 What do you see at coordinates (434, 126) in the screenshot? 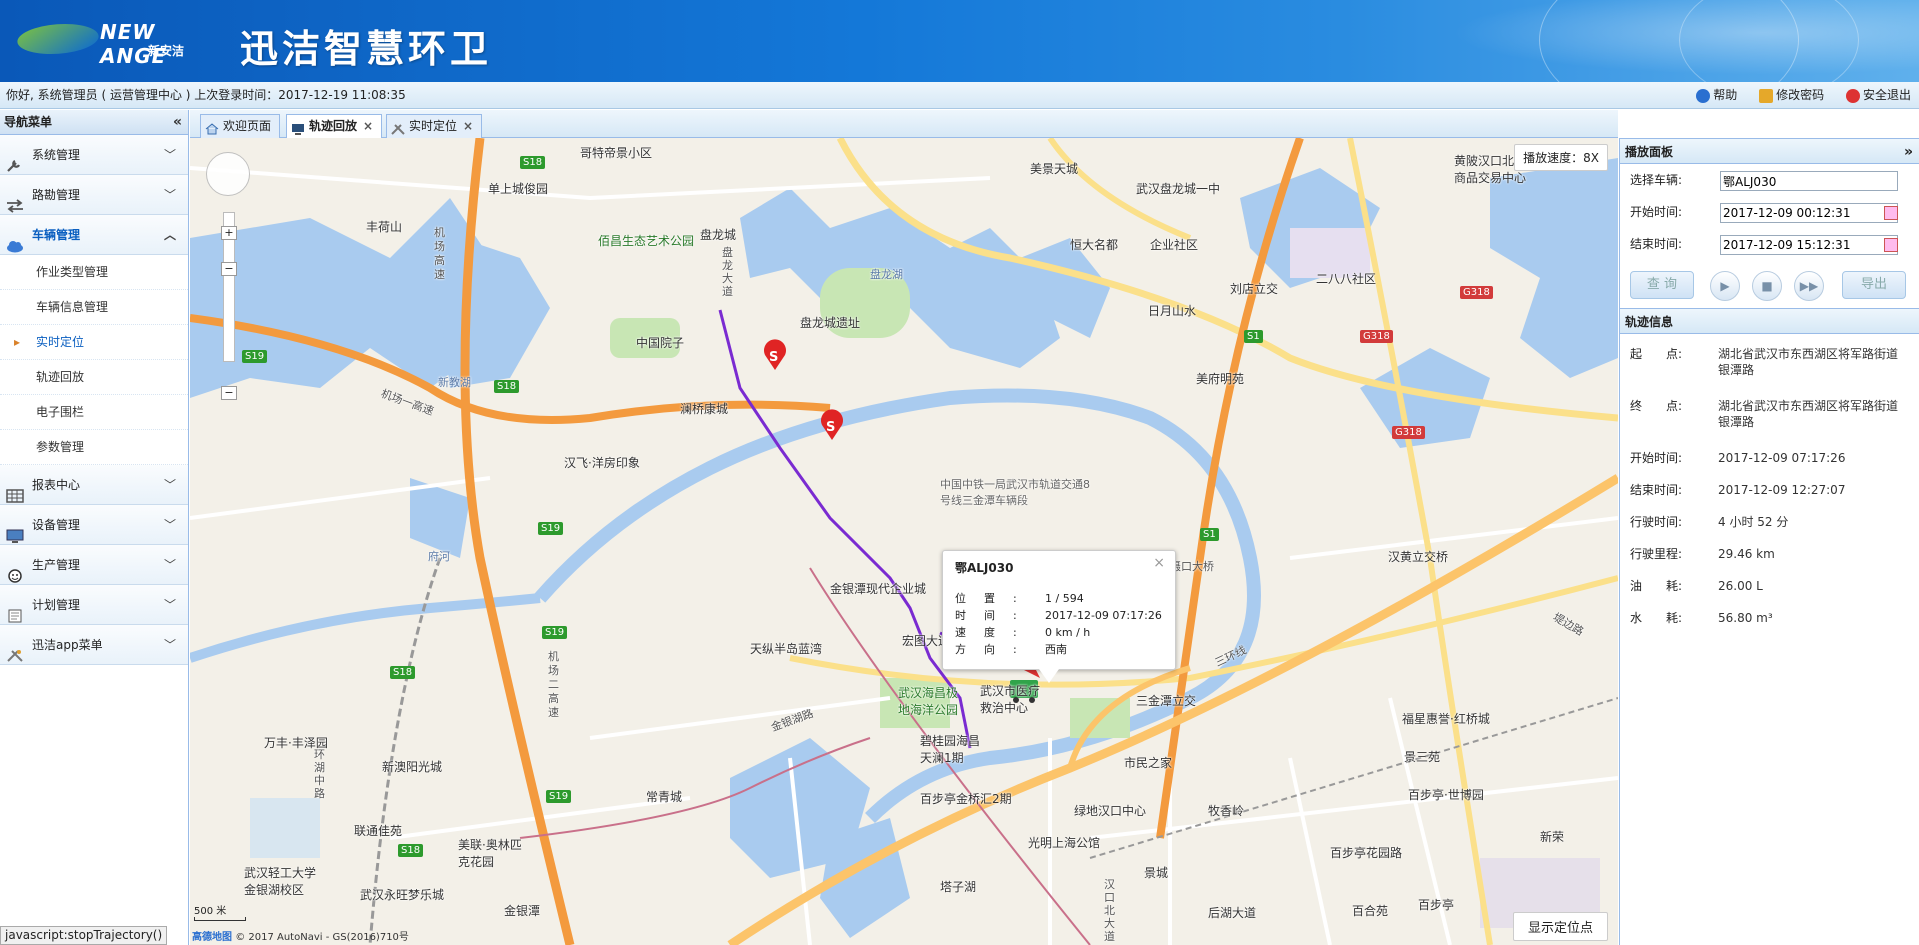
I see `tab-realtime-location: 实时定位 ×` at bounding box center [434, 126].